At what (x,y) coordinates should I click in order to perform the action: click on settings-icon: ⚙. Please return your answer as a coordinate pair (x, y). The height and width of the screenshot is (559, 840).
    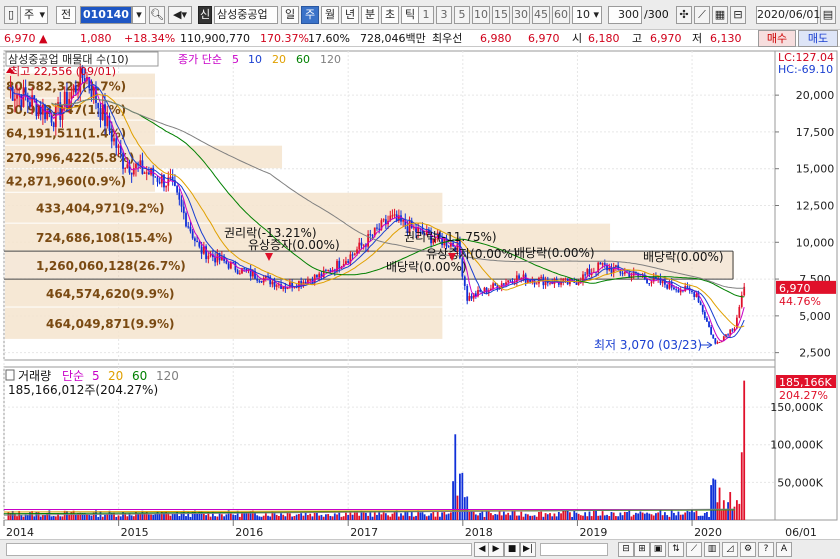
    Looking at the image, I should click on (748, 549).